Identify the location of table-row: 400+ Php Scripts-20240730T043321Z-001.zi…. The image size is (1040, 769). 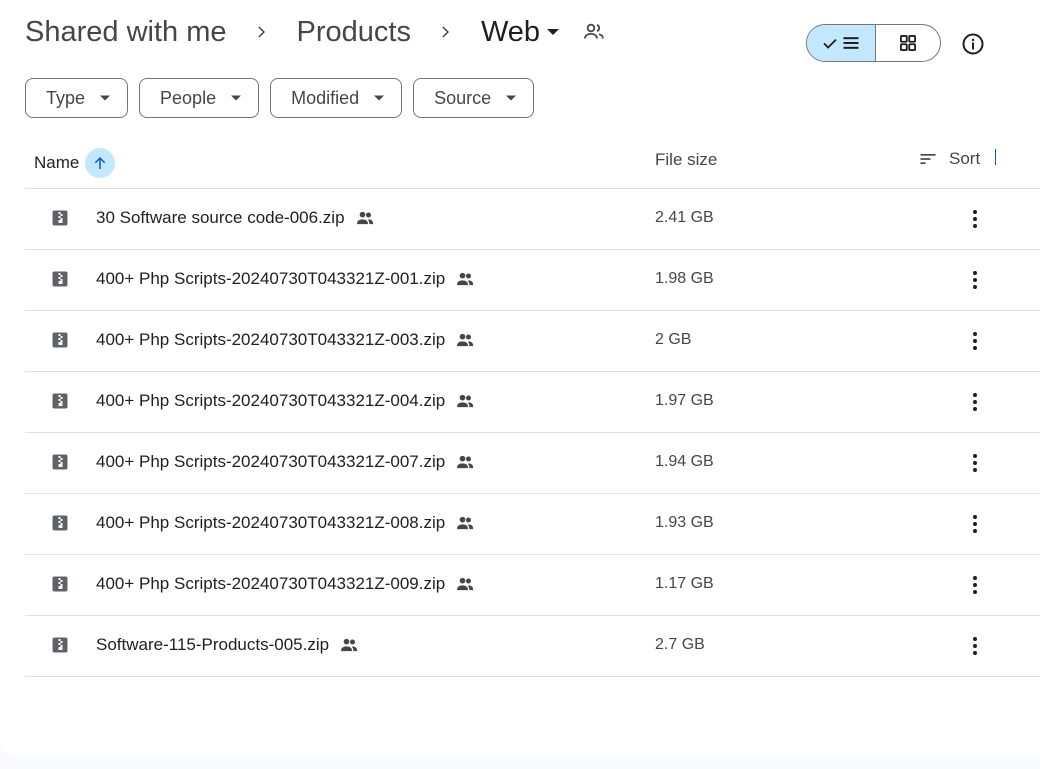
(532, 280).